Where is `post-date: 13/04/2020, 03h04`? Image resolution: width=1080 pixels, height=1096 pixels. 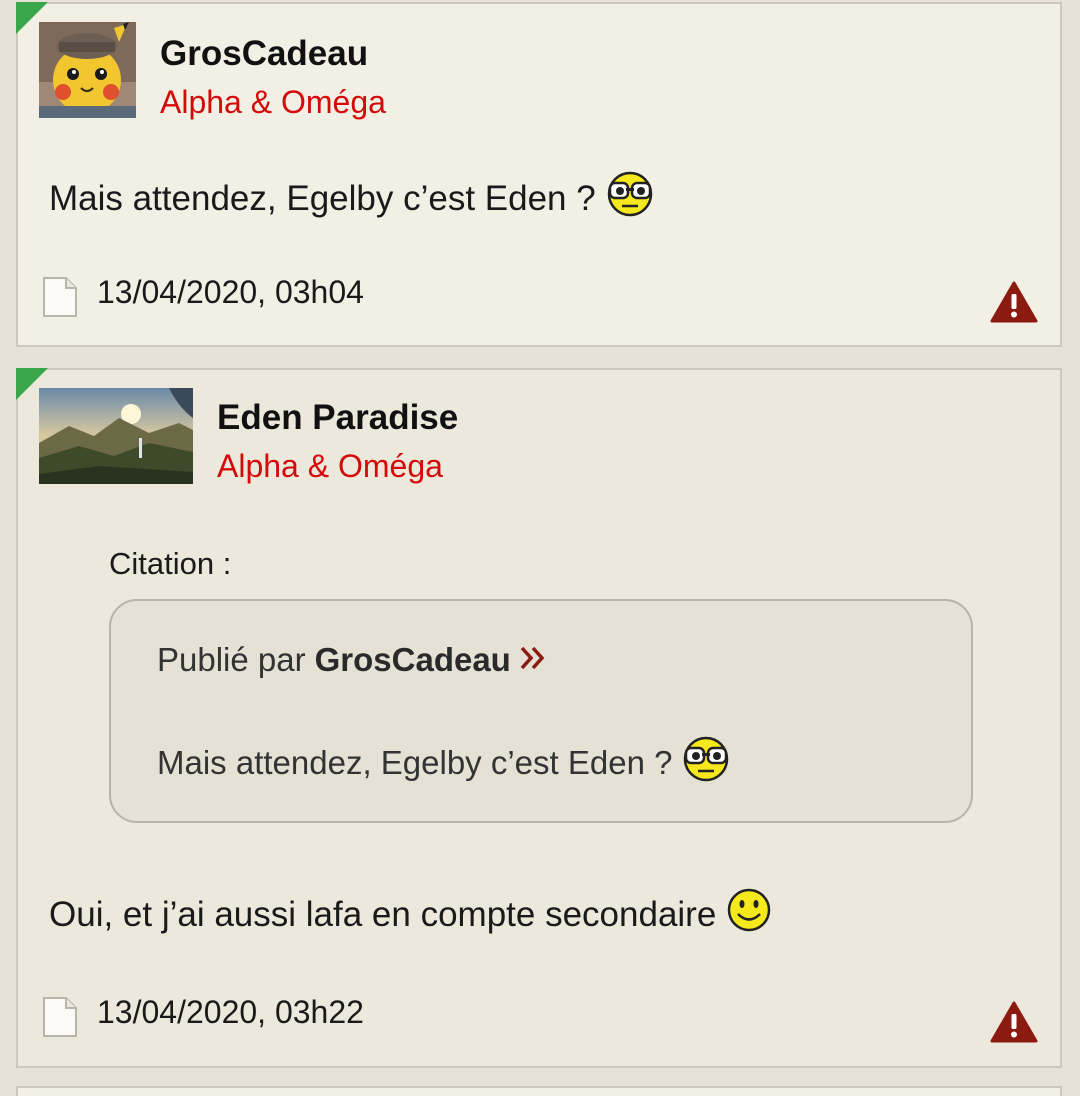 post-date: 13/04/2020, 03h04 is located at coordinates (230, 292).